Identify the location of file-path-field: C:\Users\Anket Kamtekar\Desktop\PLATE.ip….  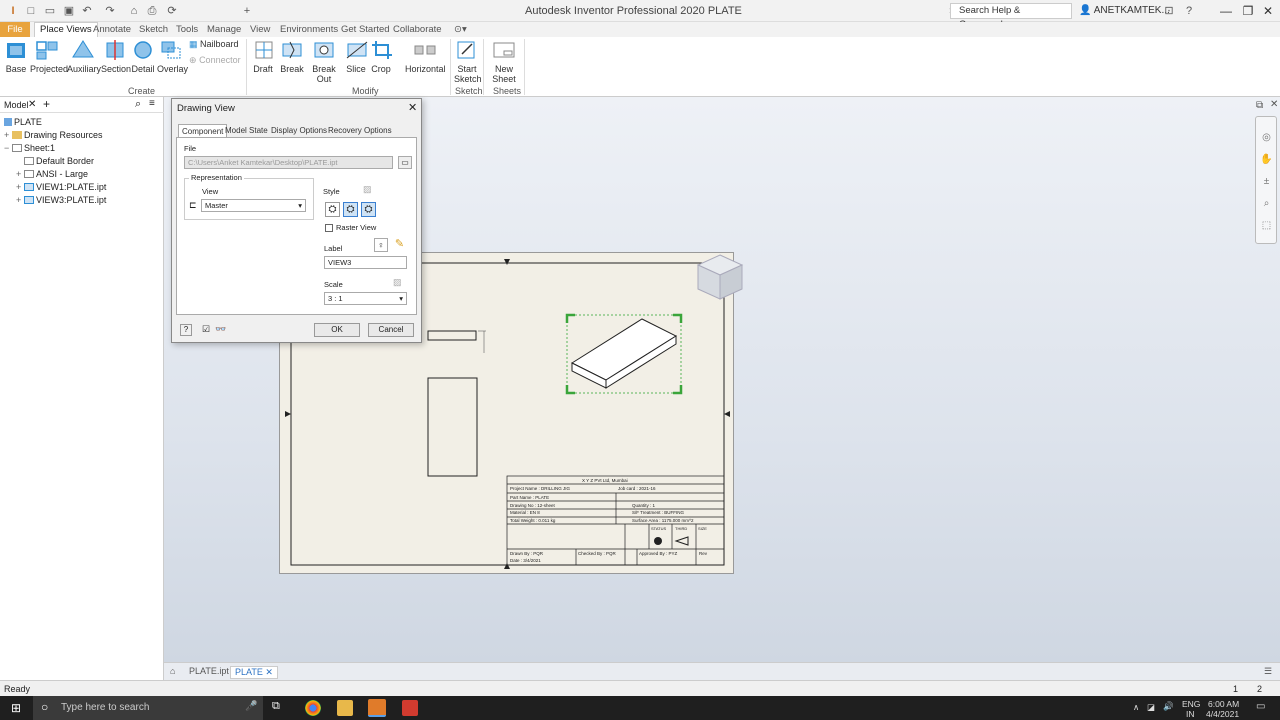
(288, 162).